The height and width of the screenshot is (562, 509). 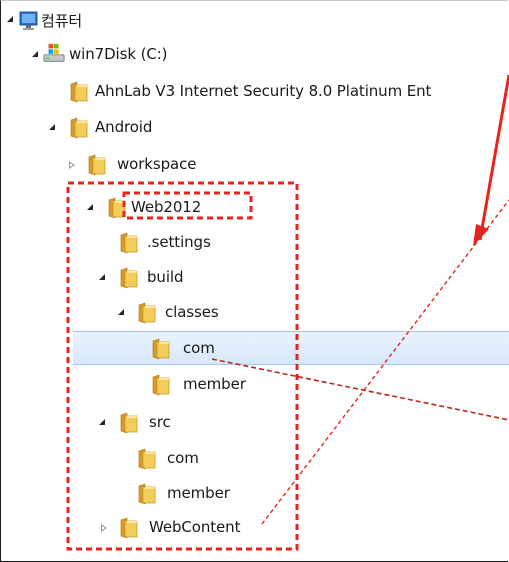 I want to click on tree-item-webcontent: WebContent, so click(x=255, y=528).